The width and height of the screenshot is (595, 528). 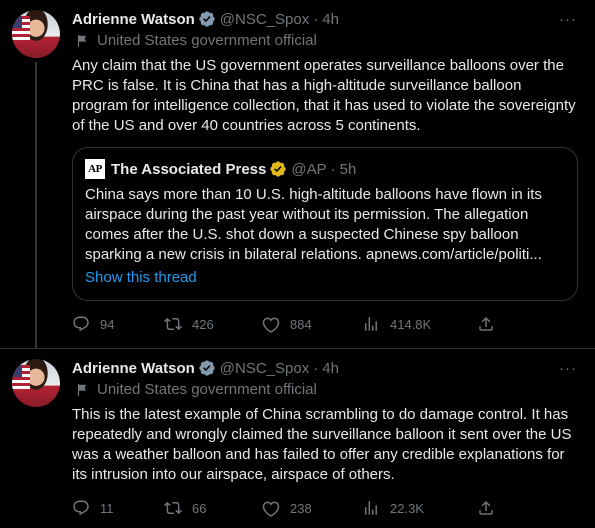 I want to click on quoted-tweet-header: AP The Associated Press @AP · 5h, so click(x=220, y=169).